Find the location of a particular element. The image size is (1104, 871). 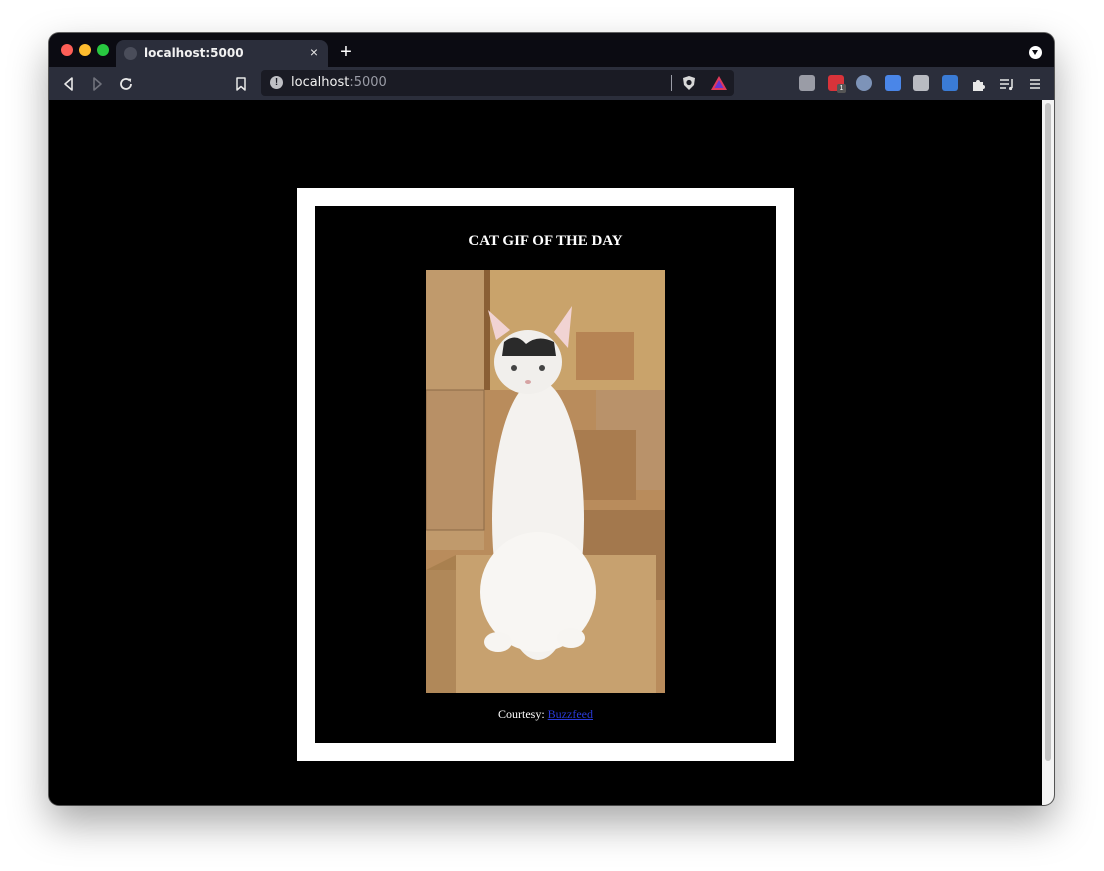

back-icon is located at coordinates (69, 84).